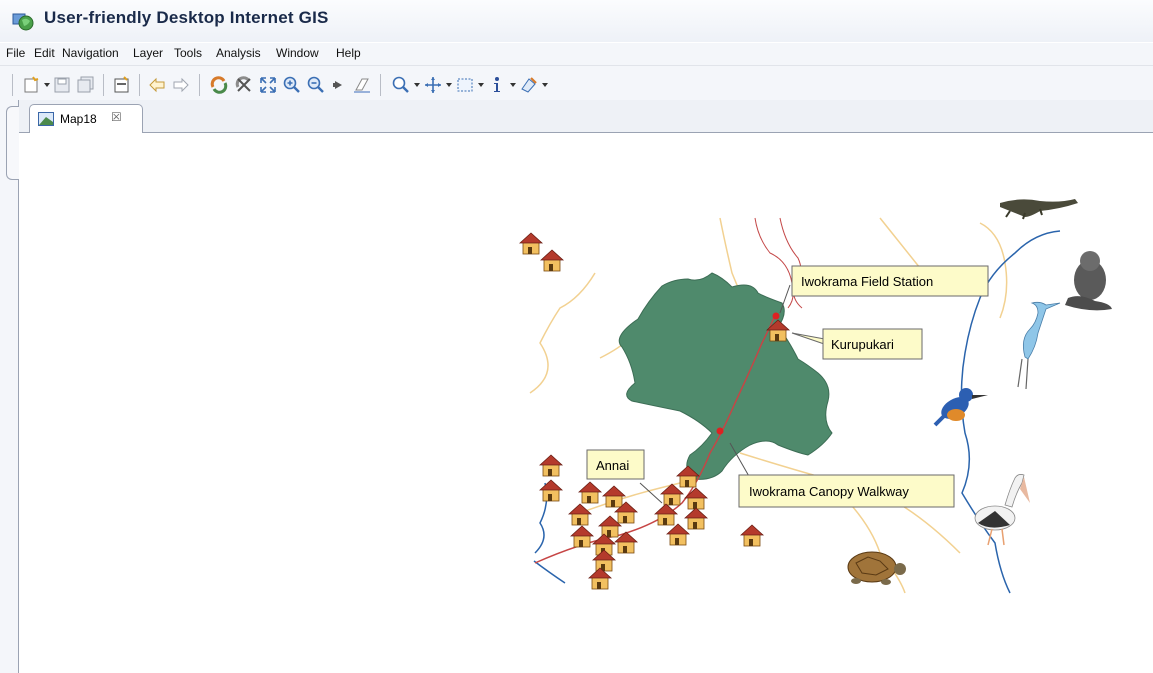 The height and width of the screenshot is (673, 1153). What do you see at coordinates (86, 85) in the screenshot?
I see `save-all-icon` at bounding box center [86, 85].